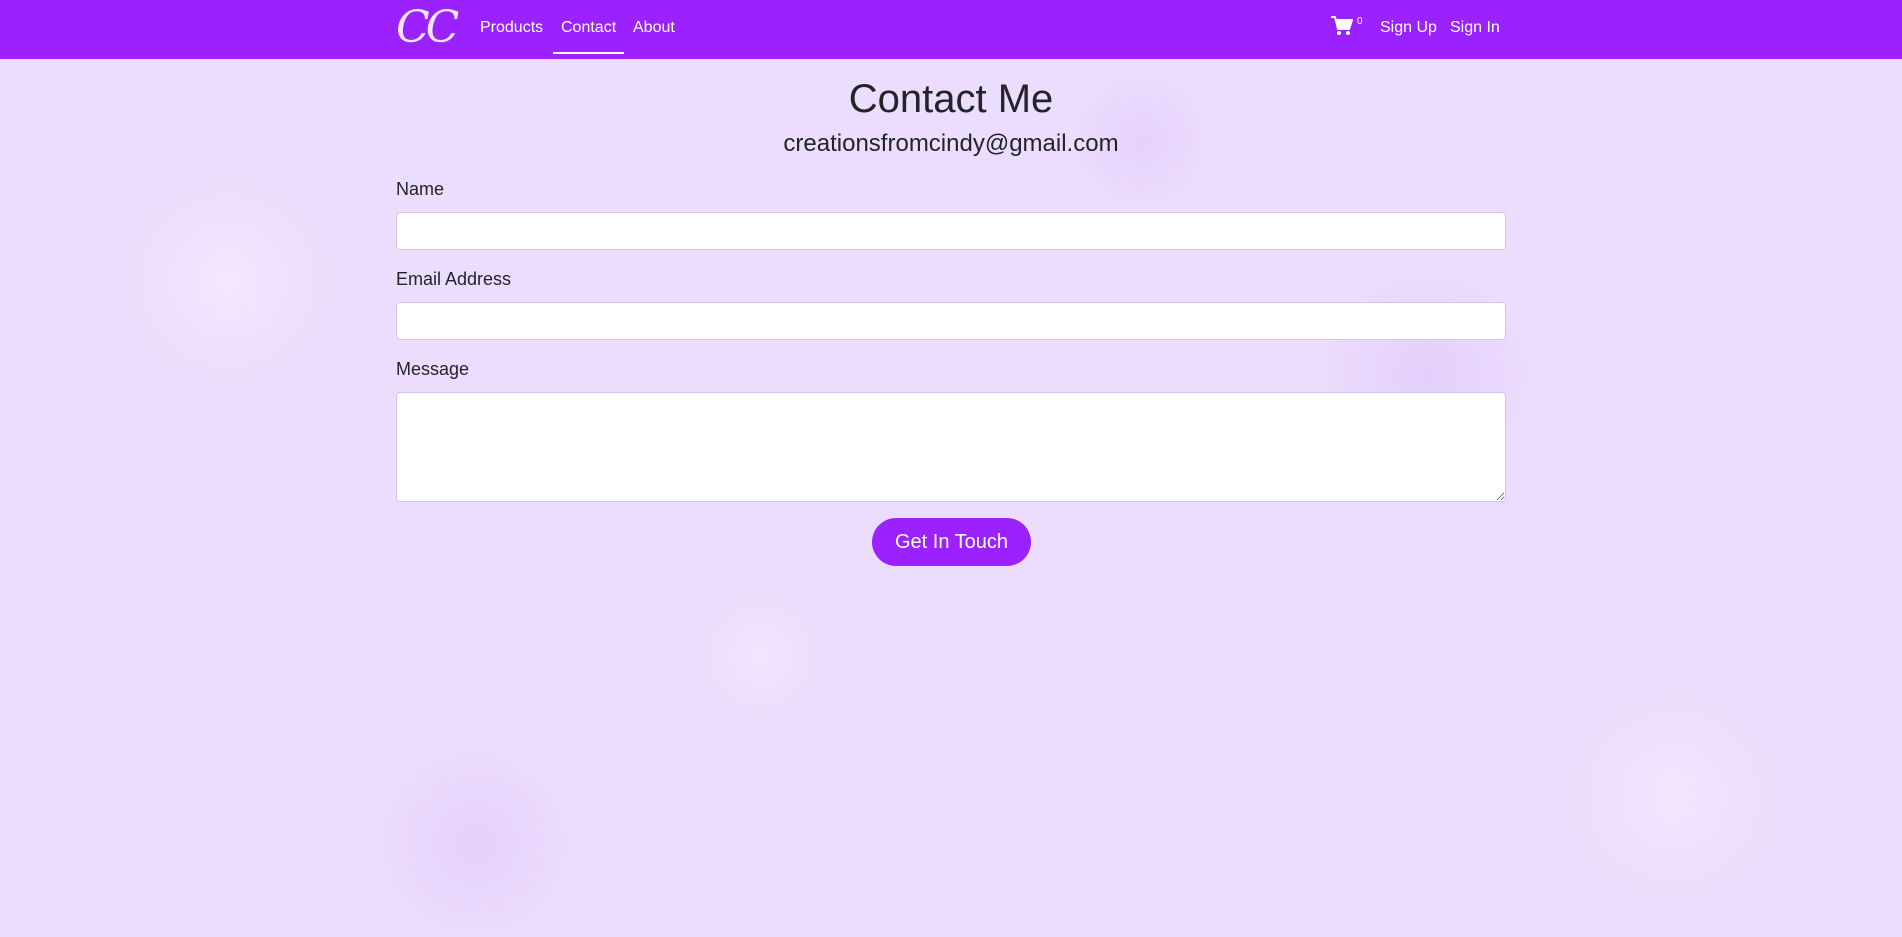  I want to click on message-textarea, so click(951, 447).